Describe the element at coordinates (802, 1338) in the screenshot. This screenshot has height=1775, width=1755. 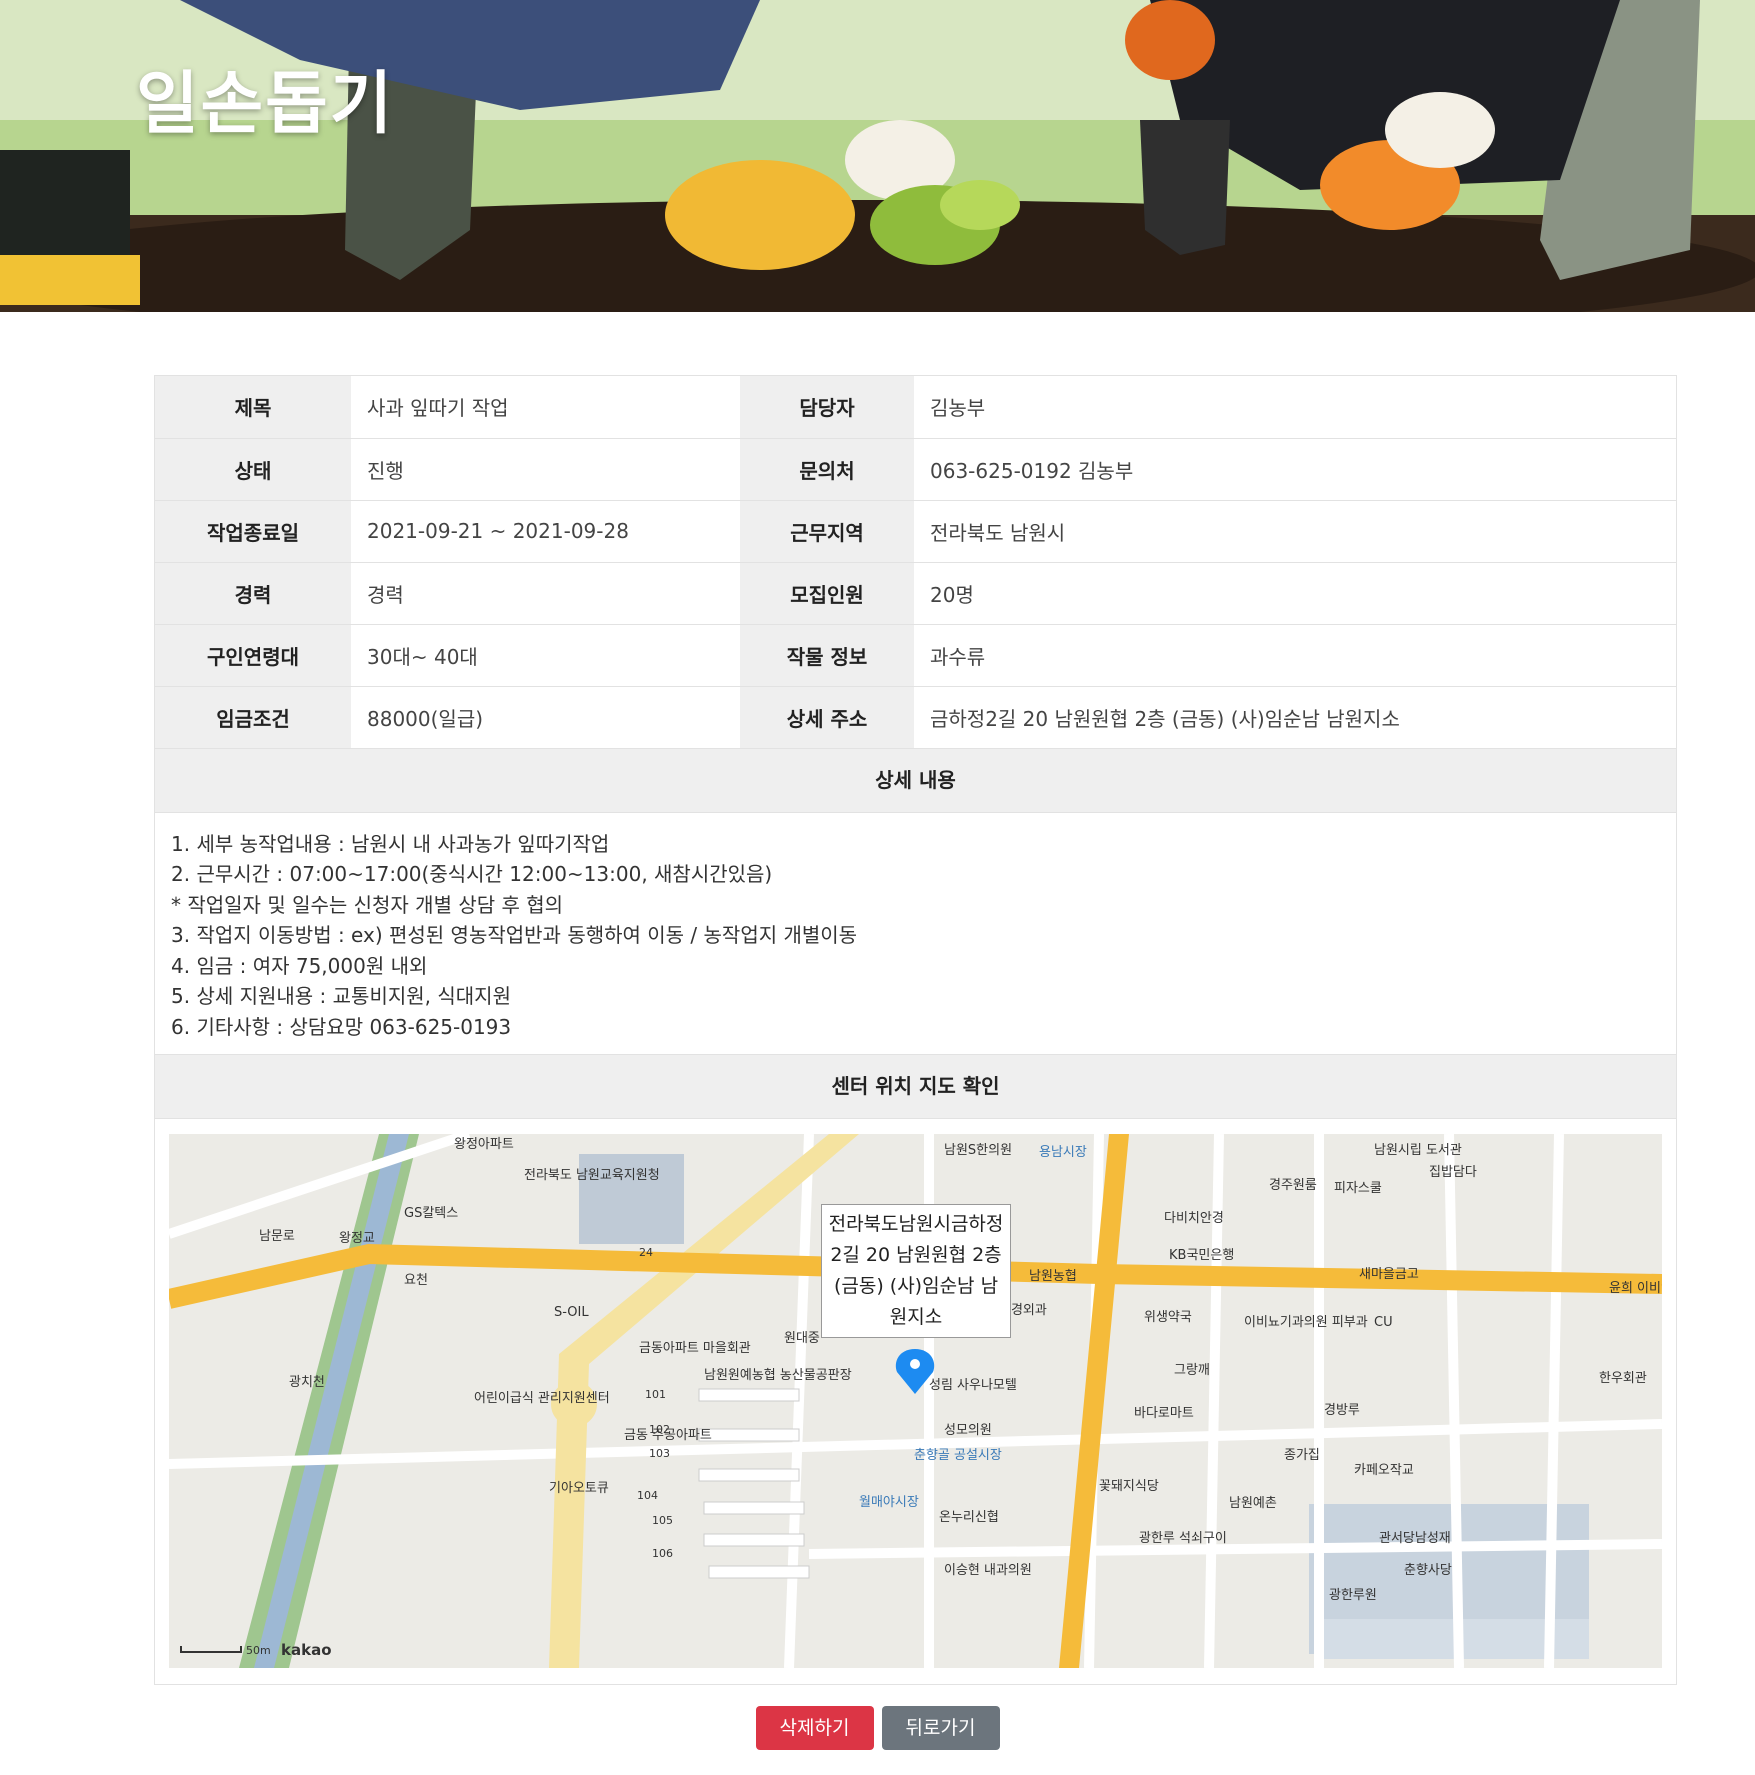
I see `map-place-label: 원대중` at that location.